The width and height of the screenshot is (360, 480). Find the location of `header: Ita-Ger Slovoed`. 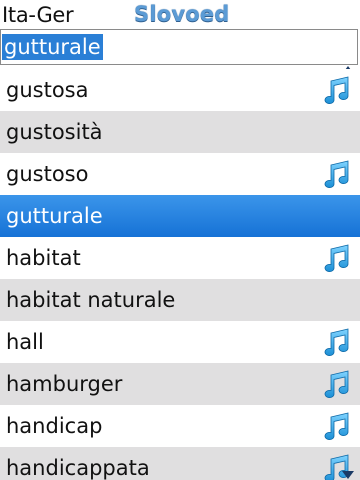

header: Ita-Ger Slovoed is located at coordinates (180, 14).